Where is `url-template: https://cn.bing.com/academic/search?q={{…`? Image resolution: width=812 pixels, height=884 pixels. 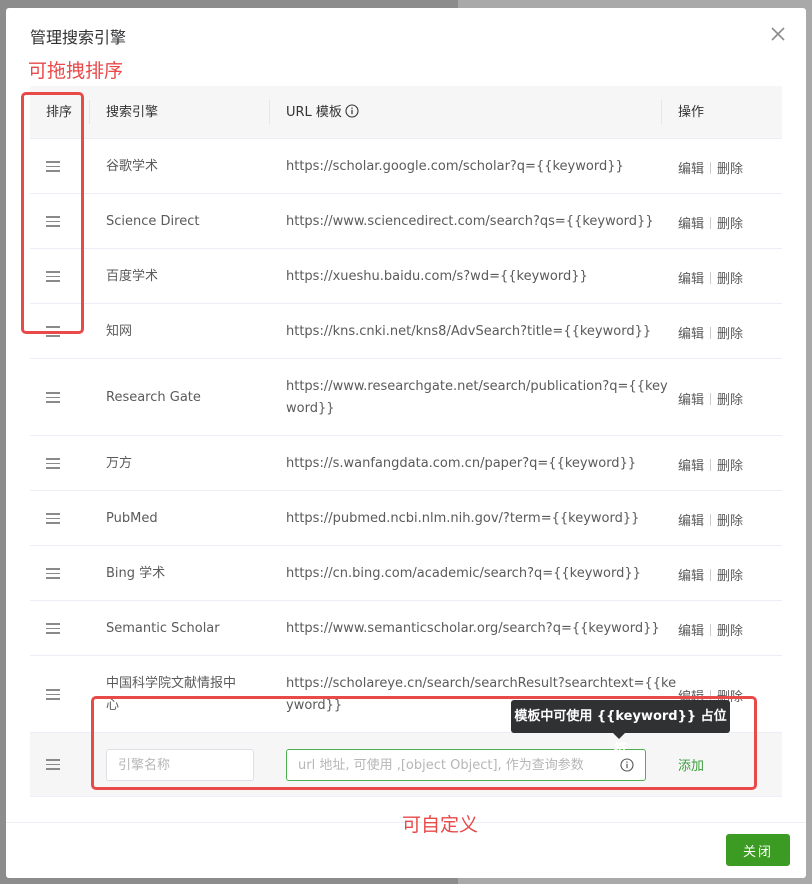
url-template: https://cn.bing.com/academic/search?q={{… is located at coordinates (463, 574).